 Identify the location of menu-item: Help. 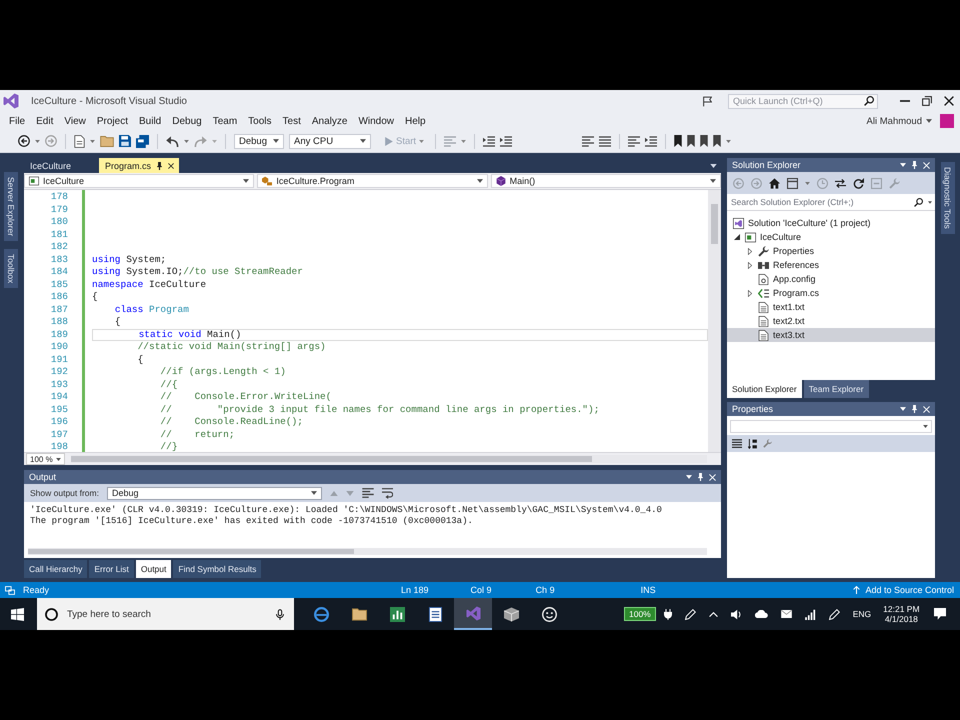
(415, 121).